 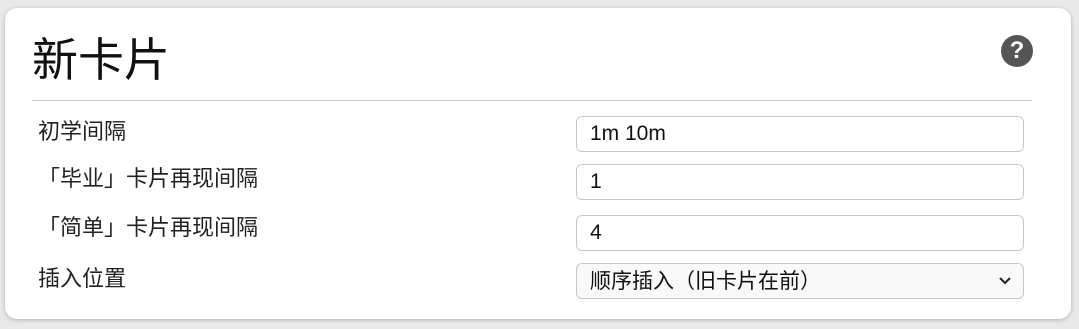 I want to click on easy-interval-field, so click(x=800, y=233).